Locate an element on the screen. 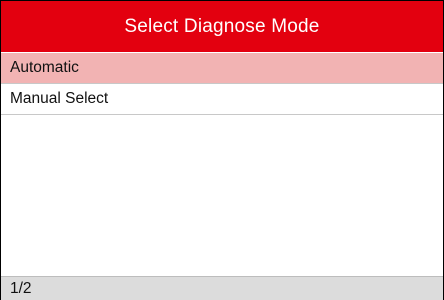  menu-item-label: Manual Select is located at coordinates (59, 98).